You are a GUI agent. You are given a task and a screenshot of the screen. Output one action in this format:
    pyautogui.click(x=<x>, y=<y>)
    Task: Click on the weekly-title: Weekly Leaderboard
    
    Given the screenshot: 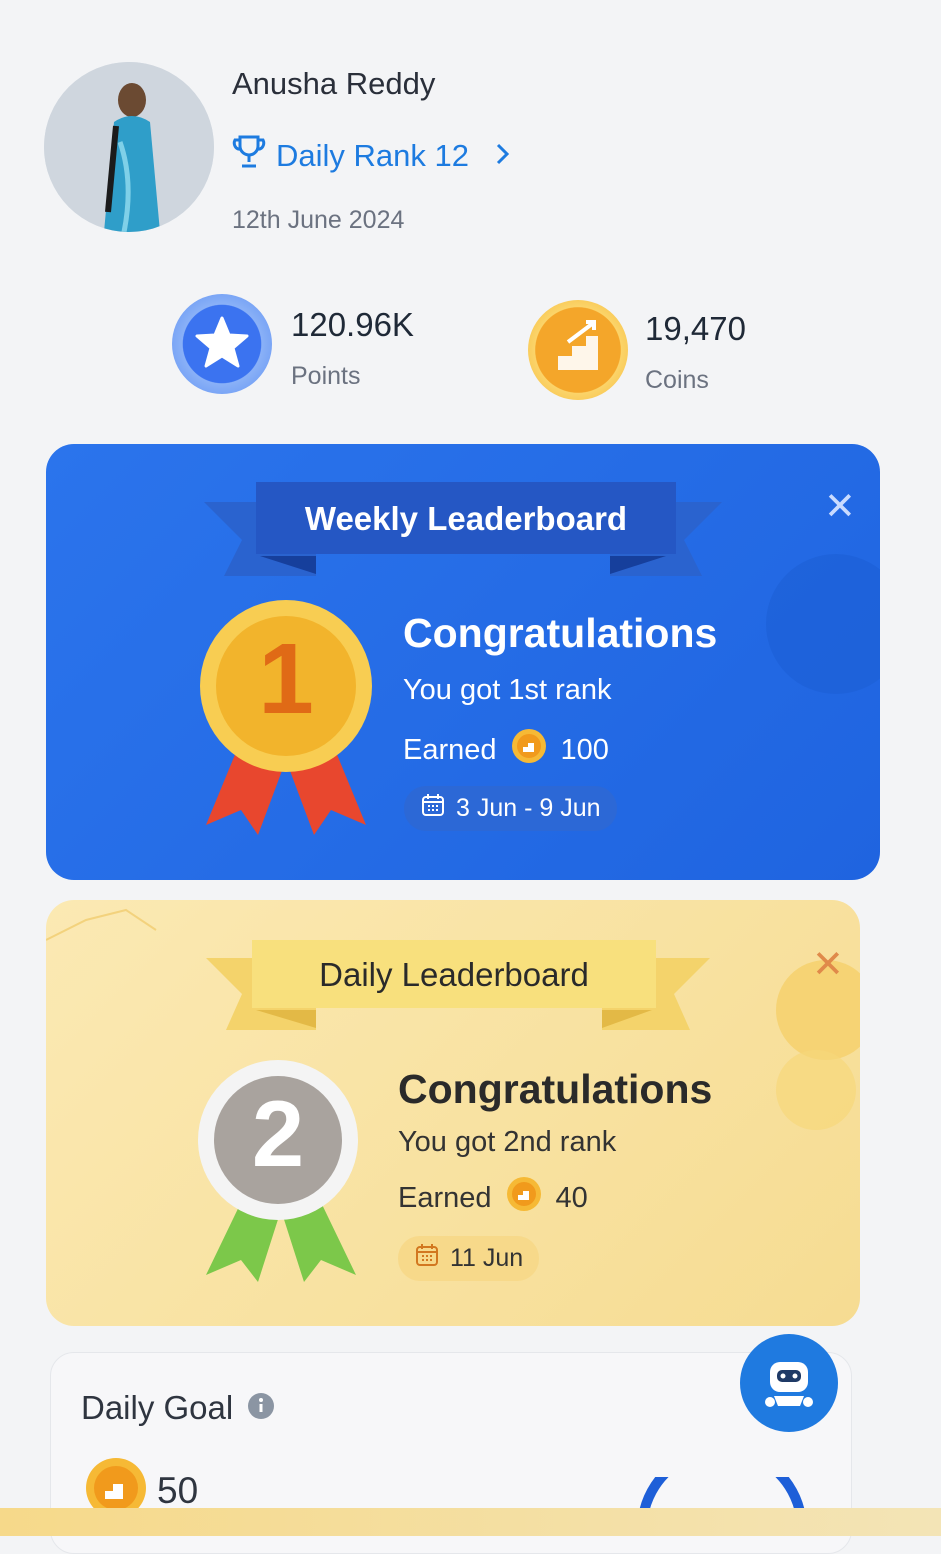 What is the action you would take?
    pyautogui.click(x=466, y=518)
    